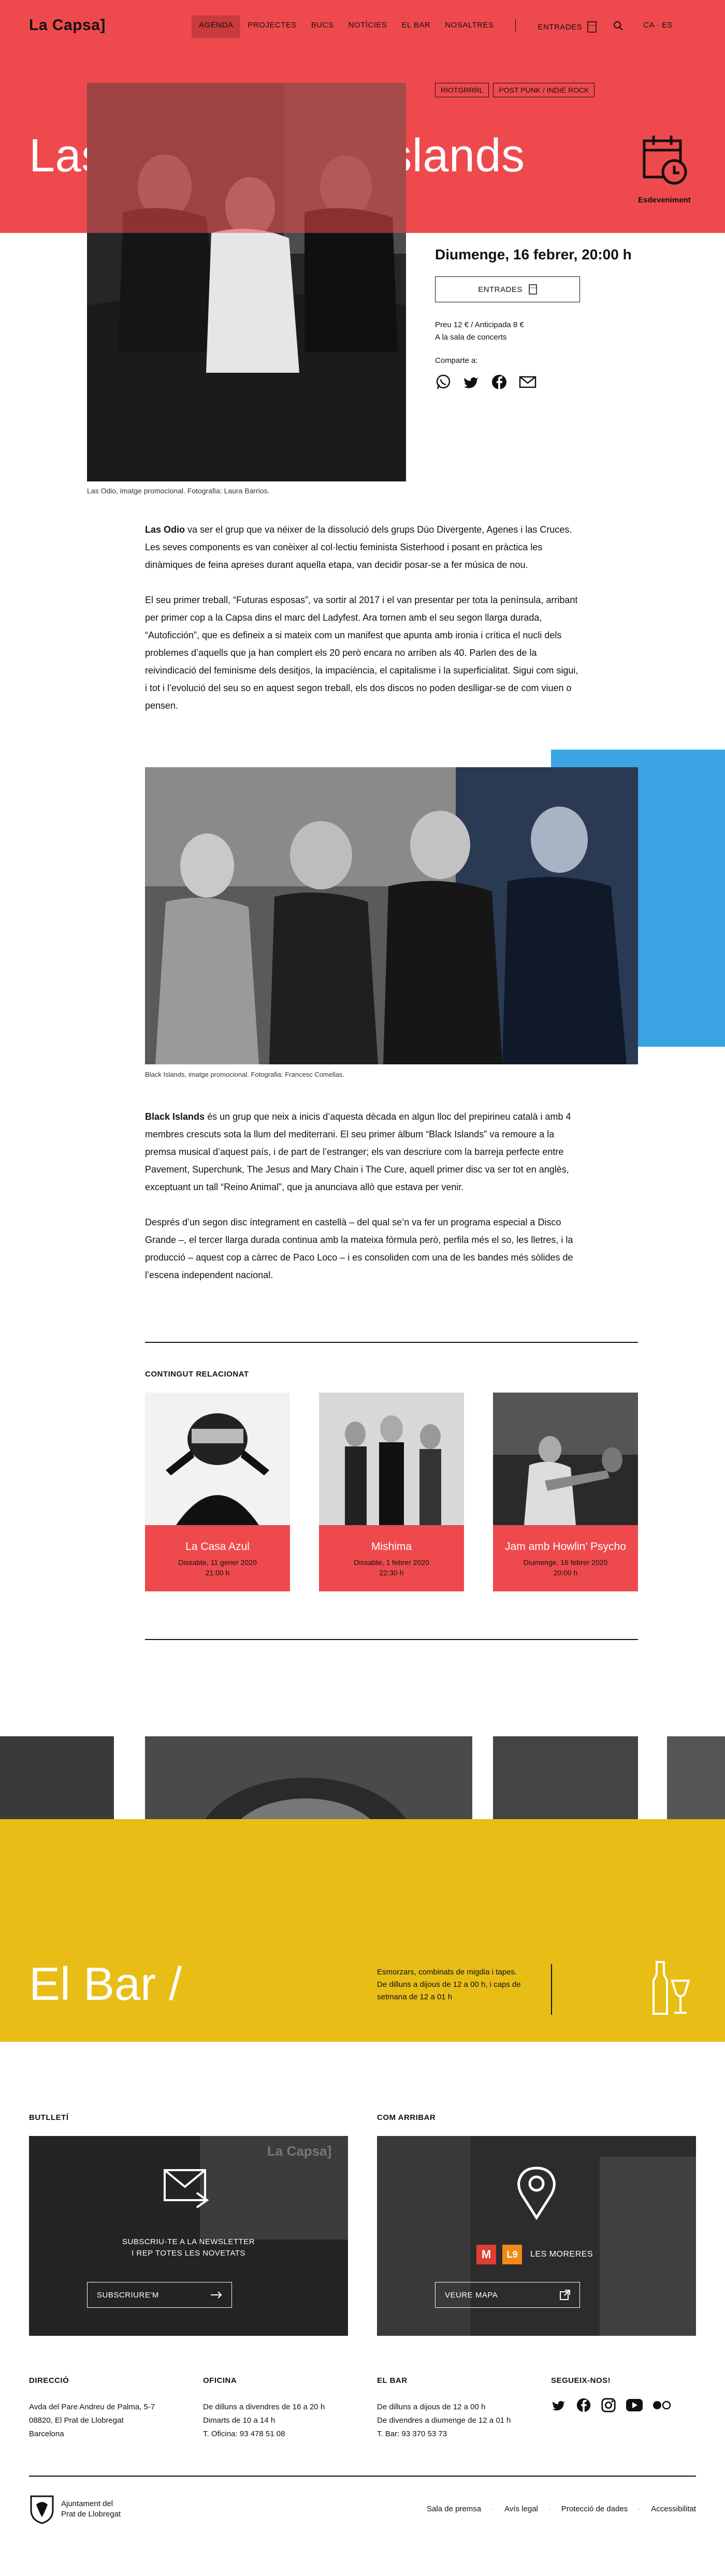 This screenshot has height=2576, width=725. Describe the element at coordinates (635, 2405) in the screenshot. I see `youtube-icon` at that location.